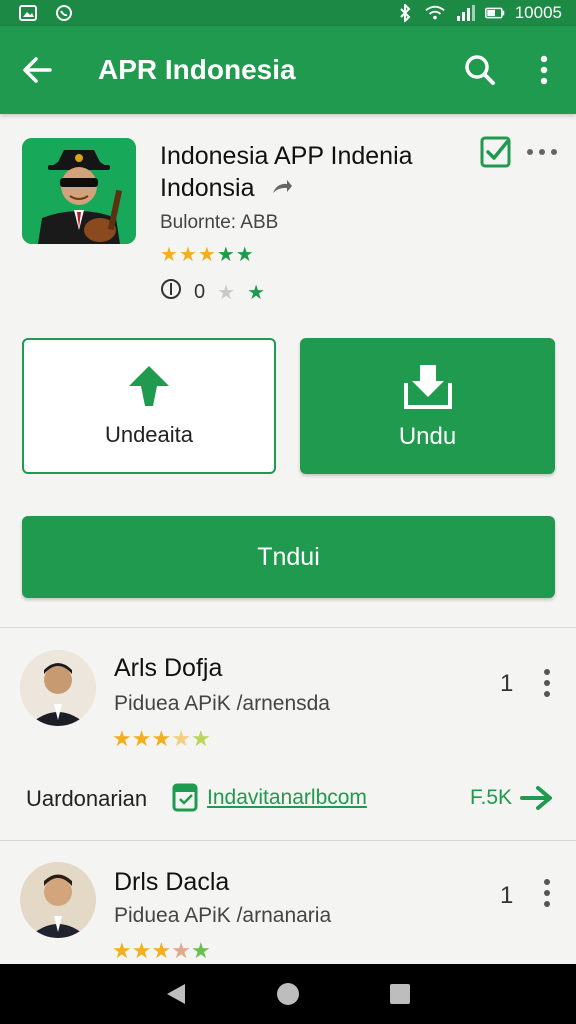  I want to click on signal-icon, so click(465, 13).